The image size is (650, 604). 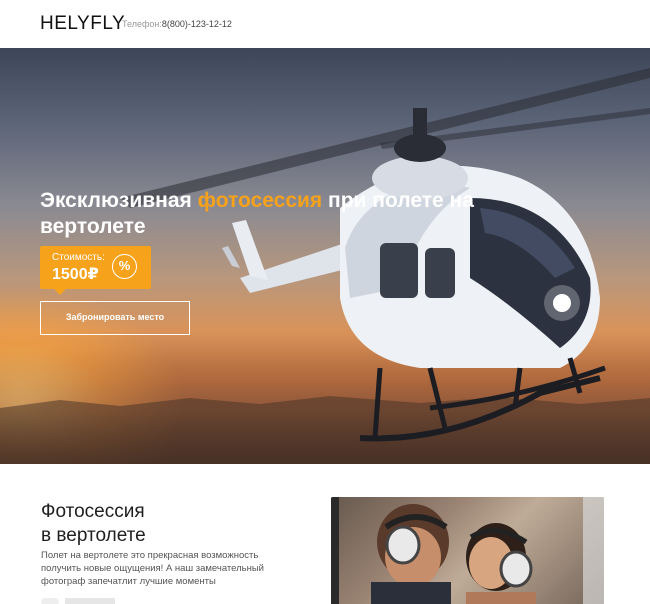 What do you see at coordinates (90, 601) in the screenshot?
I see `more-placeholder` at bounding box center [90, 601].